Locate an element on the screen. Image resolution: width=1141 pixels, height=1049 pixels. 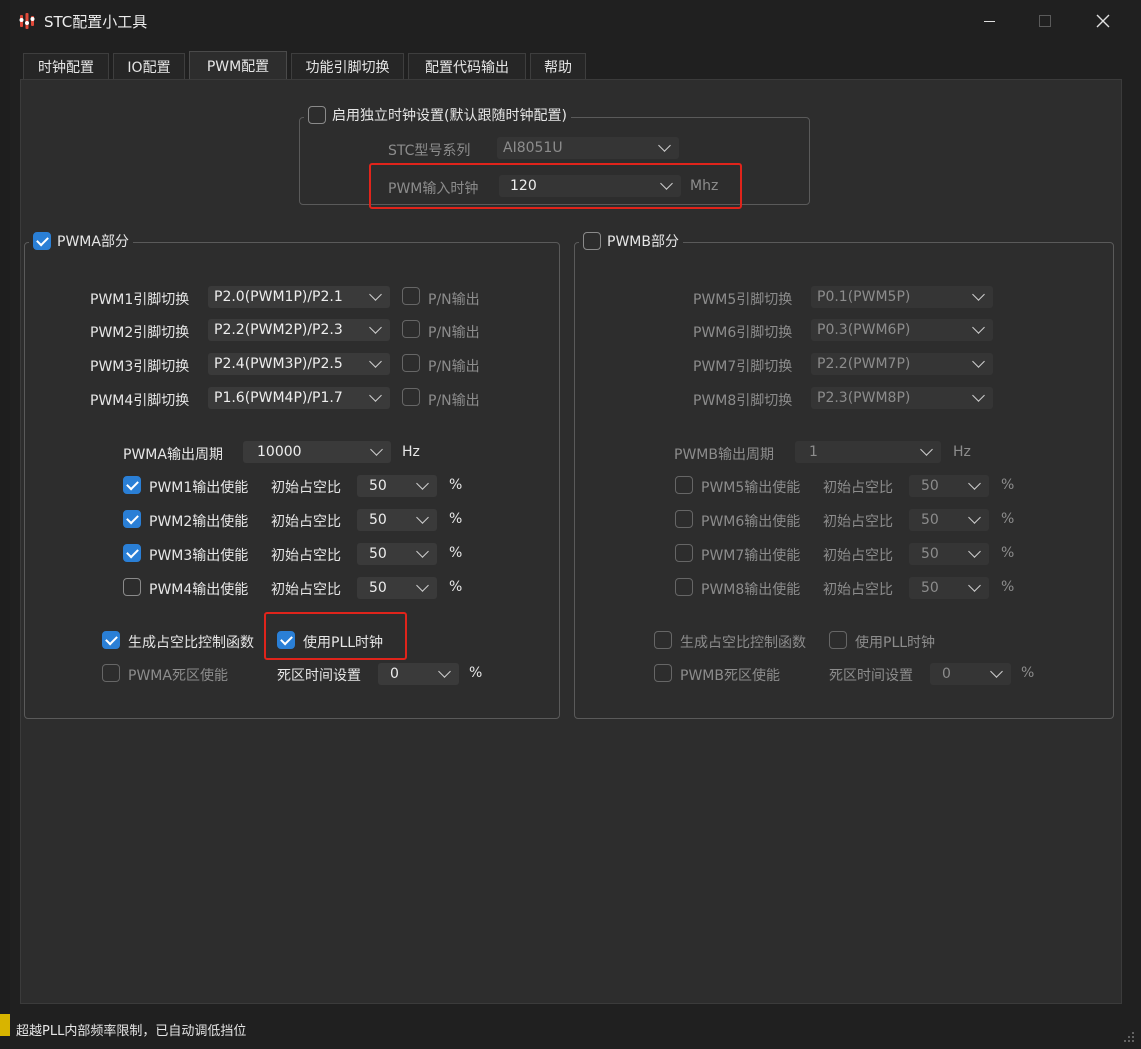
pwm1-pn-label: P/N输出 is located at coordinates (454, 300).